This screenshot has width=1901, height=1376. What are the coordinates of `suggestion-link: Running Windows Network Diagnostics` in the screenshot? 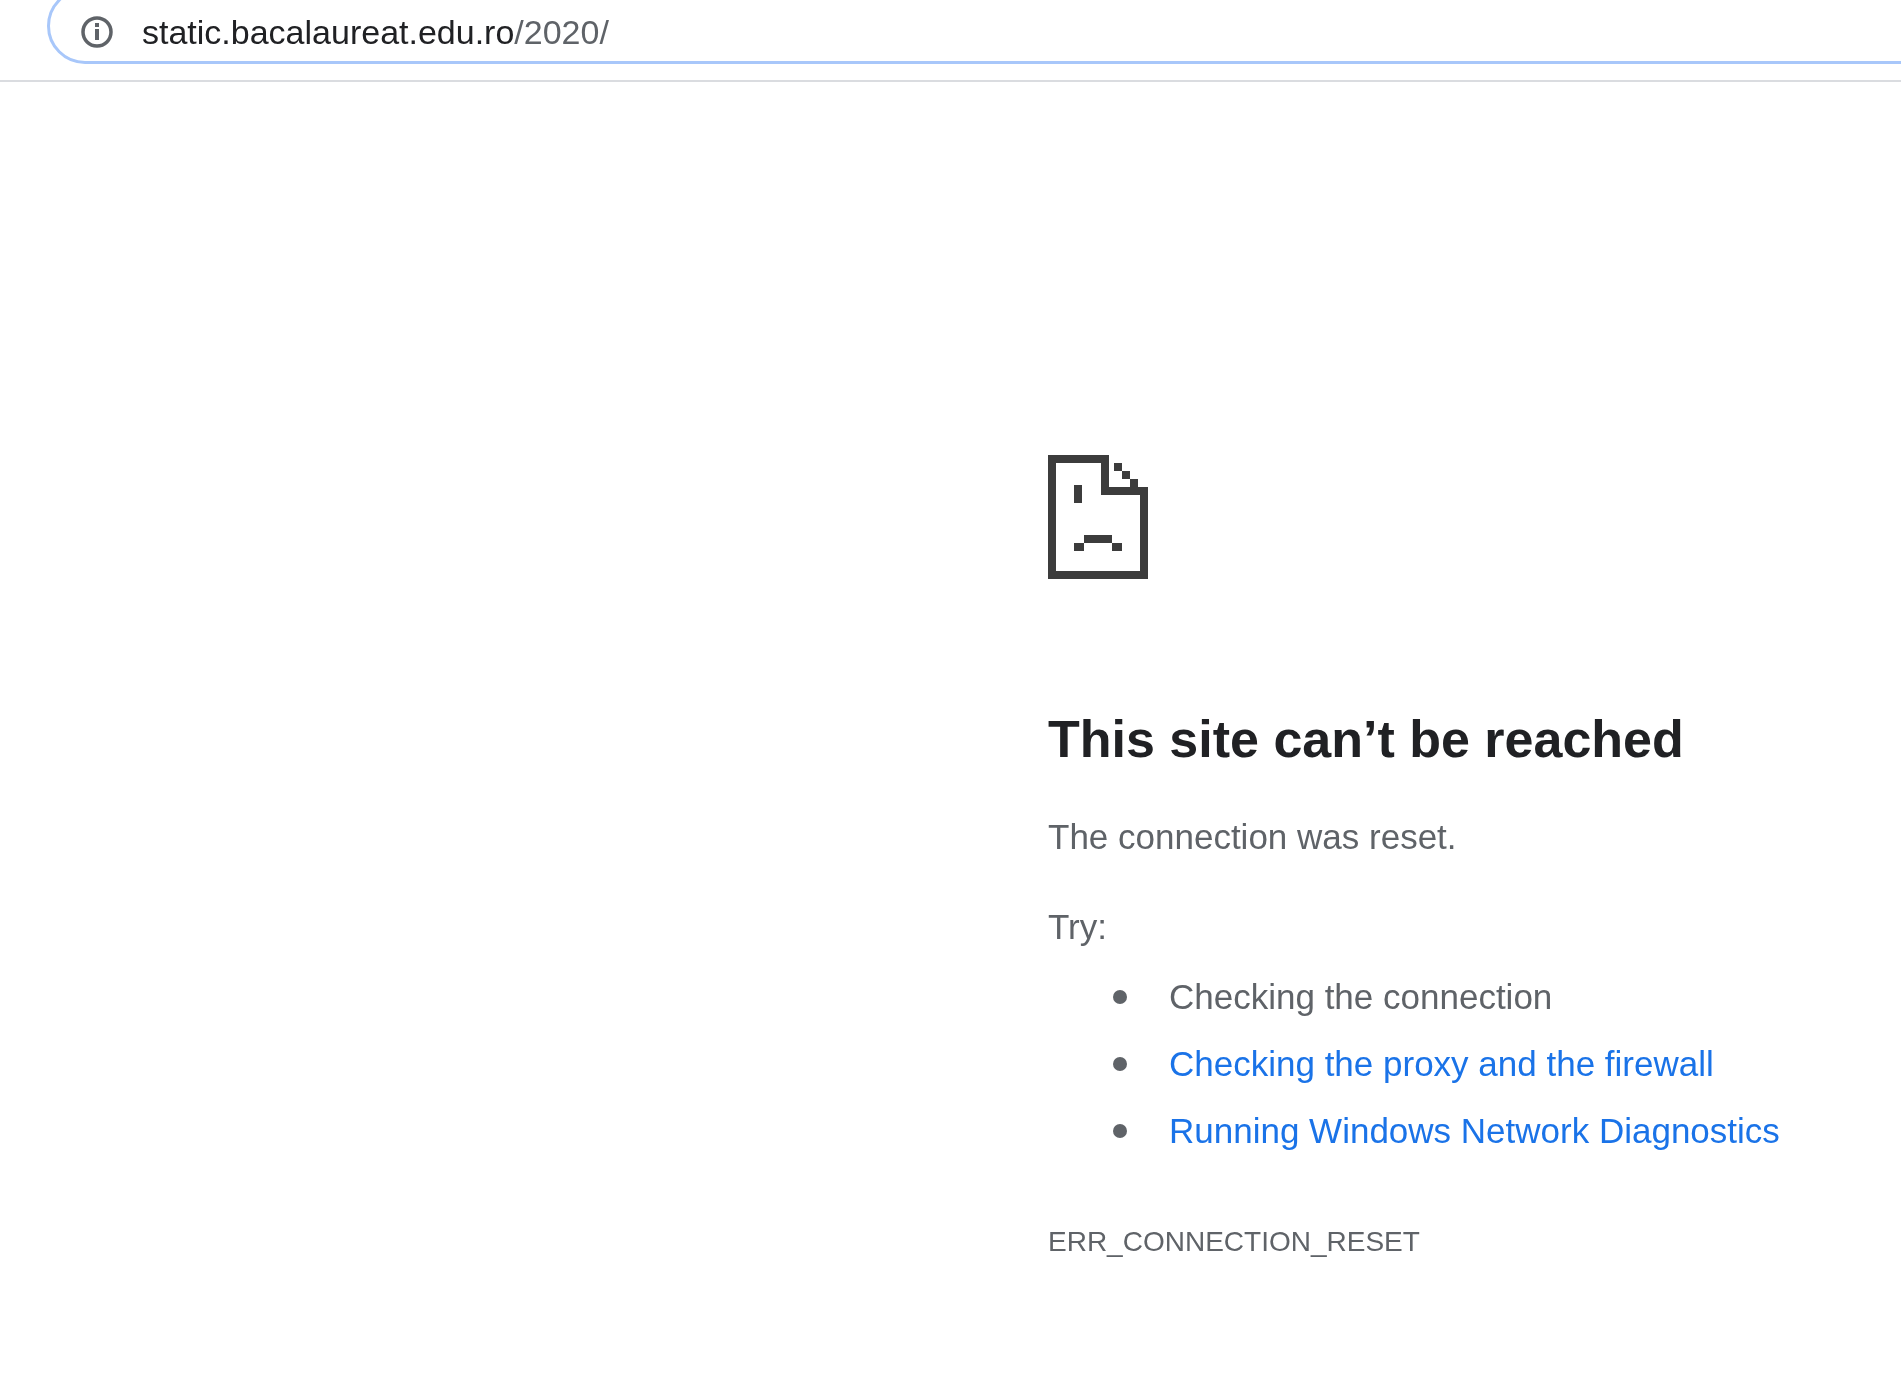 It's located at (1474, 1130).